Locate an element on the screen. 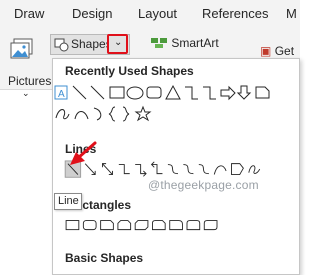  pictures-icon is located at coordinates (21, 48).